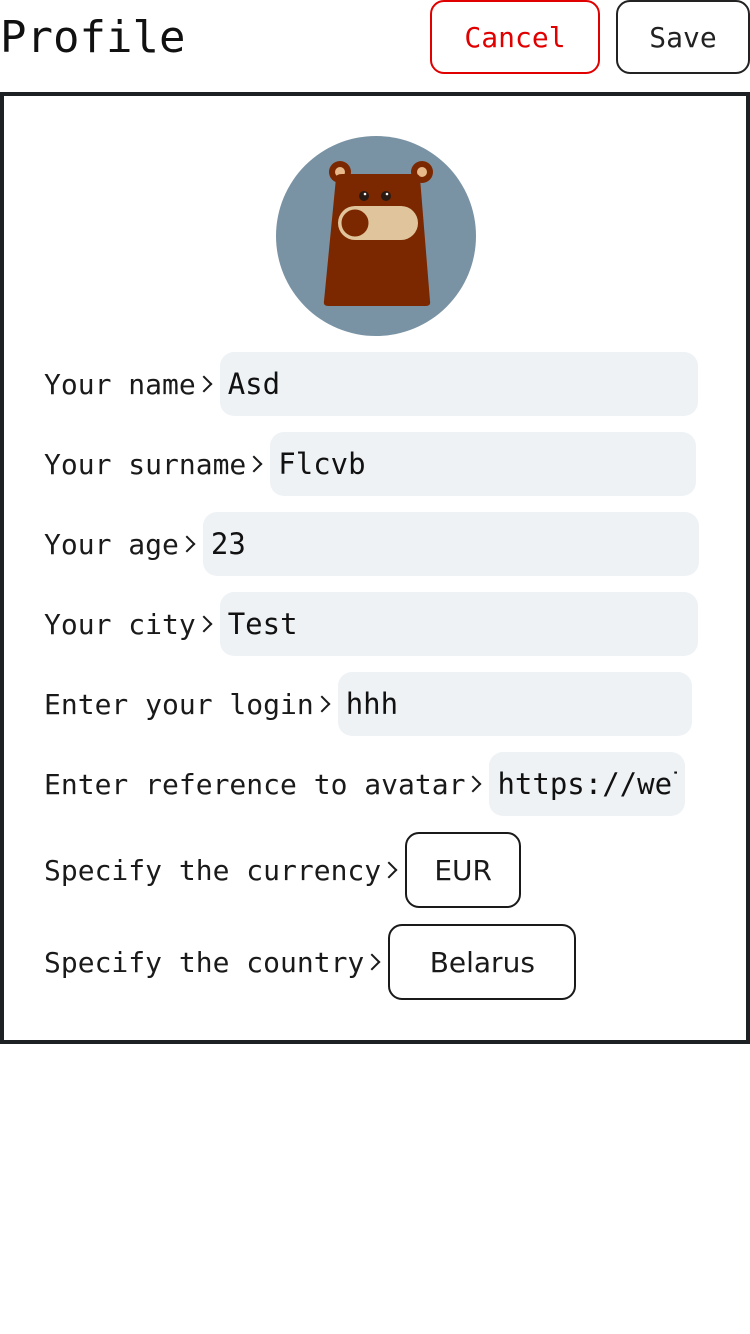 The width and height of the screenshot is (750, 1334). Describe the element at coordinates (204, 962) in the screenshot. I see `country-label: Specify the country` at that location.